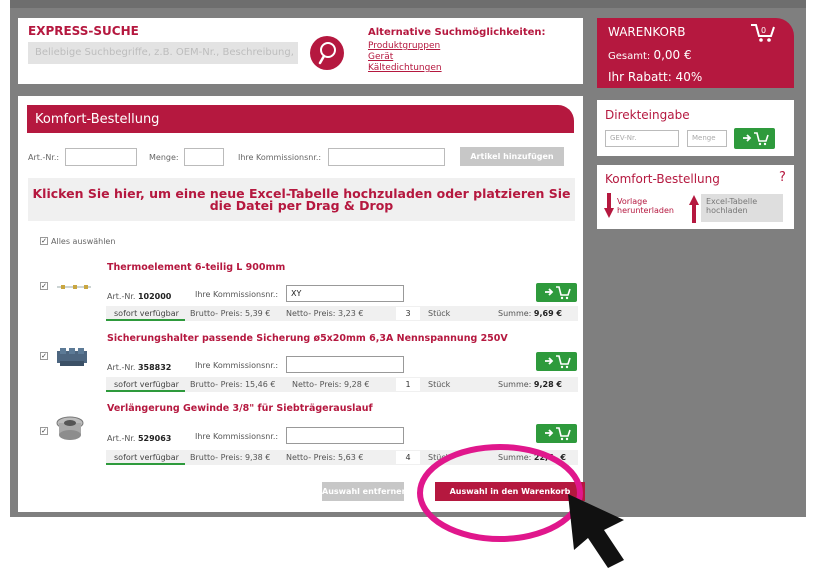 The height and width of the screenshot is (569, 816). I want to click on art-no-input, so click(101, 157).